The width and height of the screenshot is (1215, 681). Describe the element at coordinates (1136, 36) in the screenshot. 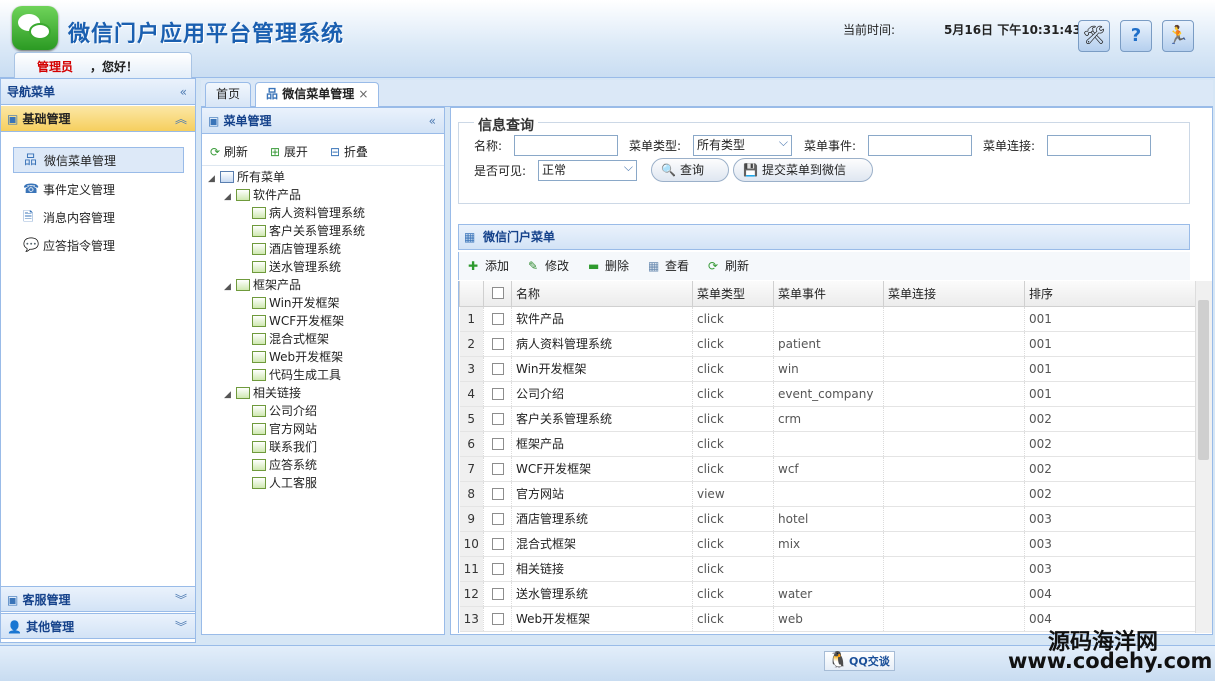

I see `help-button: ?` at that location.